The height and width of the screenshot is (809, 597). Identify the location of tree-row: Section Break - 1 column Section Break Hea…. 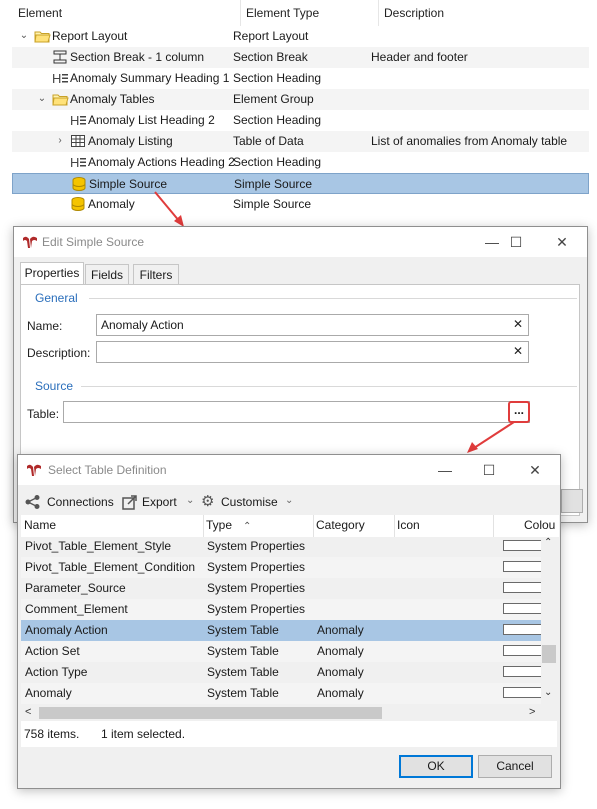
(300, 57).